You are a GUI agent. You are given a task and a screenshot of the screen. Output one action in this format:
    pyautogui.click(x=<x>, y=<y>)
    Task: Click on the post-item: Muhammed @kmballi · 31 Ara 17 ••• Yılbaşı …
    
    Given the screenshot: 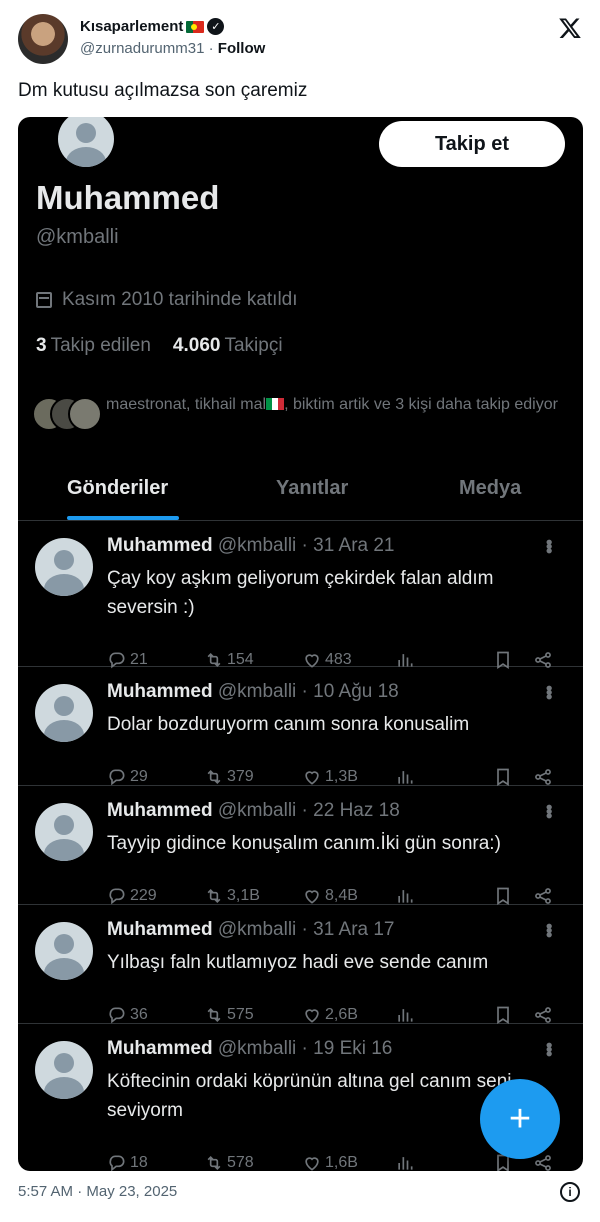 What is the action you would take?
    pyautogui.click(x=300, y=965)
    